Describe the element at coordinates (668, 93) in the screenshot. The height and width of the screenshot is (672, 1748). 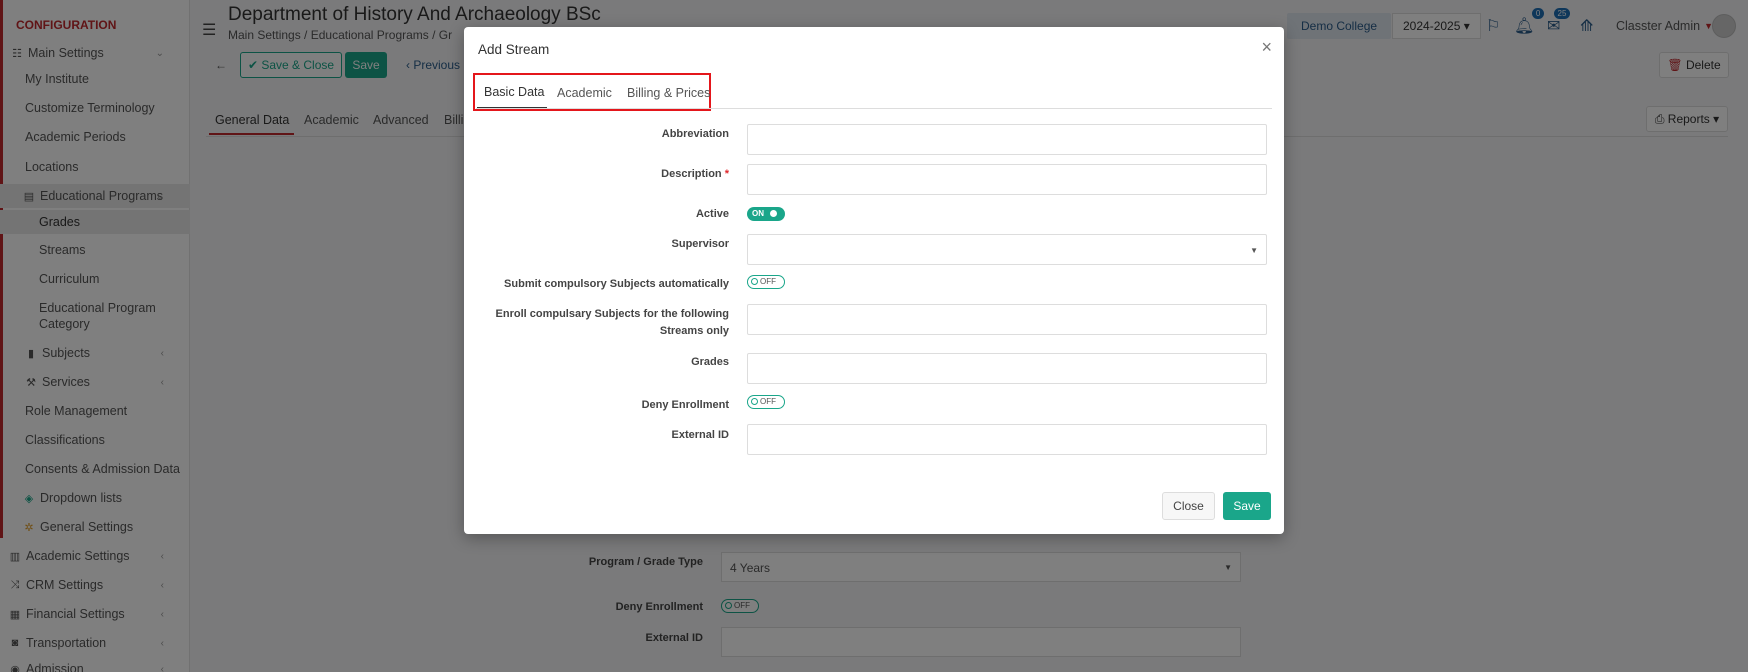
I see `tab-billing-prices: Billing & Prices` at that location.